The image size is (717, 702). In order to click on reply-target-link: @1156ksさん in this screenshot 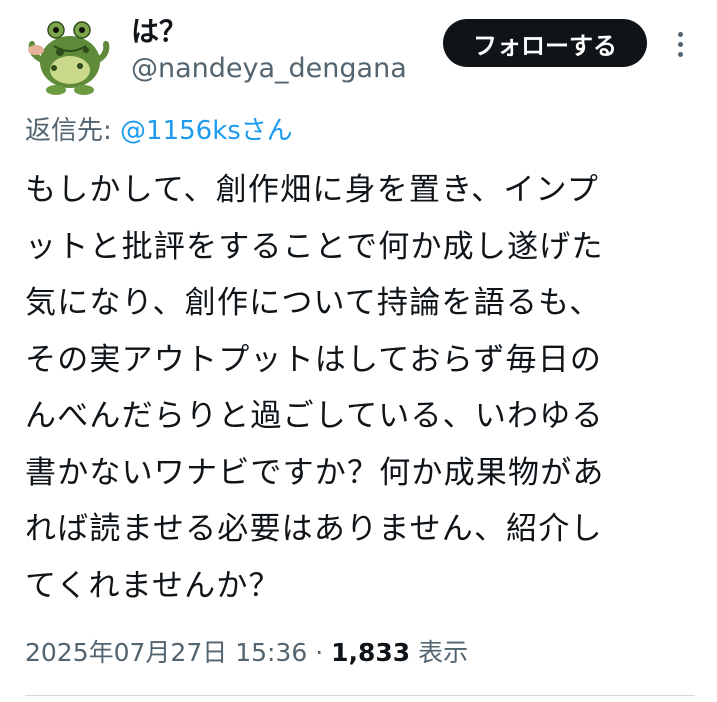, I will do `click(206, 131)`.